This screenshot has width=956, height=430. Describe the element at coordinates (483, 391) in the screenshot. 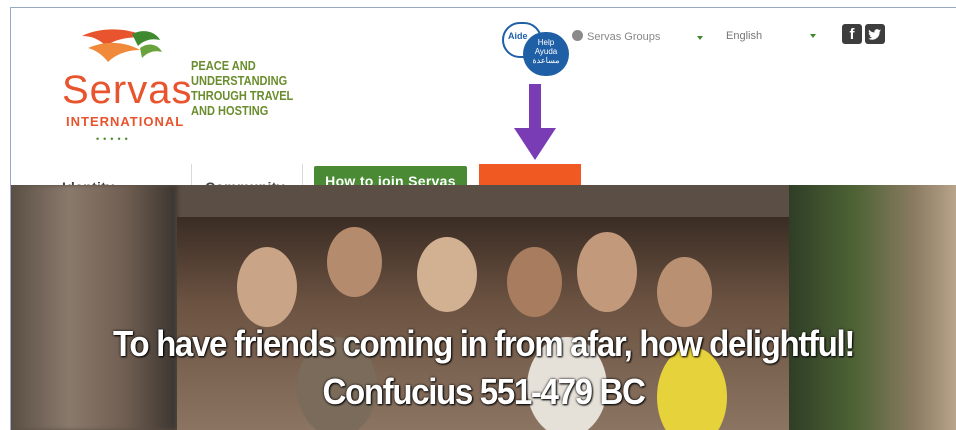

I see `hero-quote-line2: Confucius 551-479 BC` at that location.